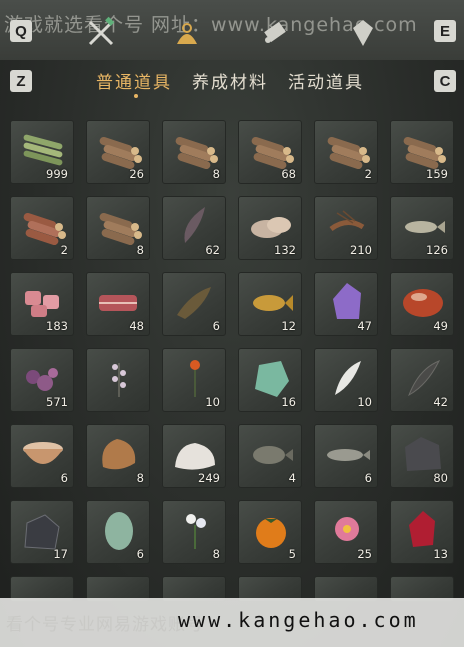  Describe the element at coordinates (437, 174) in the screenshot. I see `item-count: 159` at that location.